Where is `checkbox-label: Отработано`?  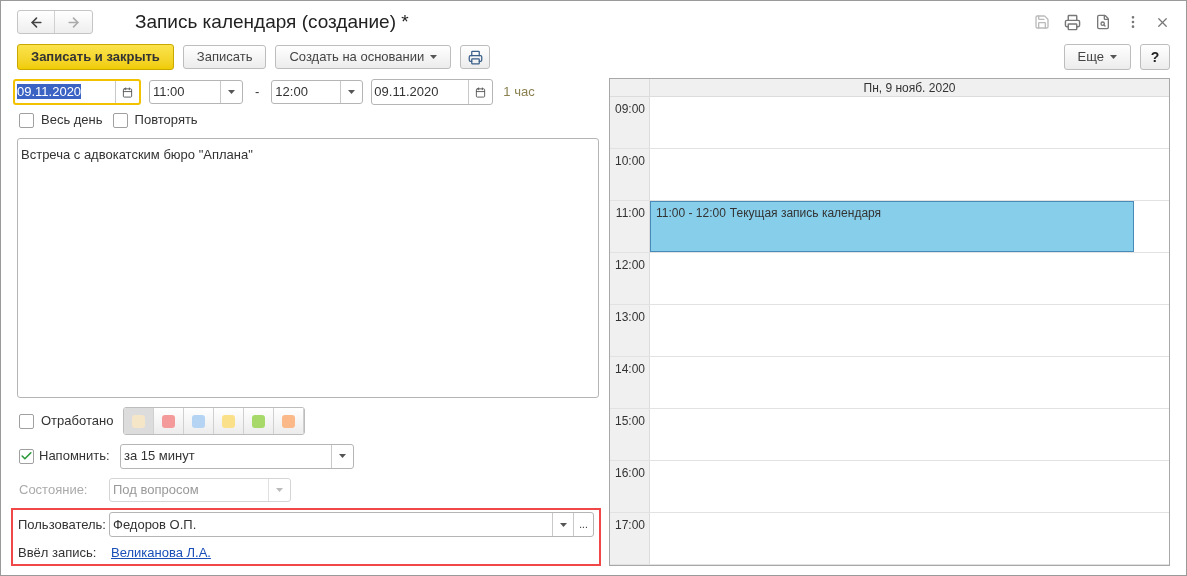 checkbox-label: Отработано is located at coordinates (77, 421).